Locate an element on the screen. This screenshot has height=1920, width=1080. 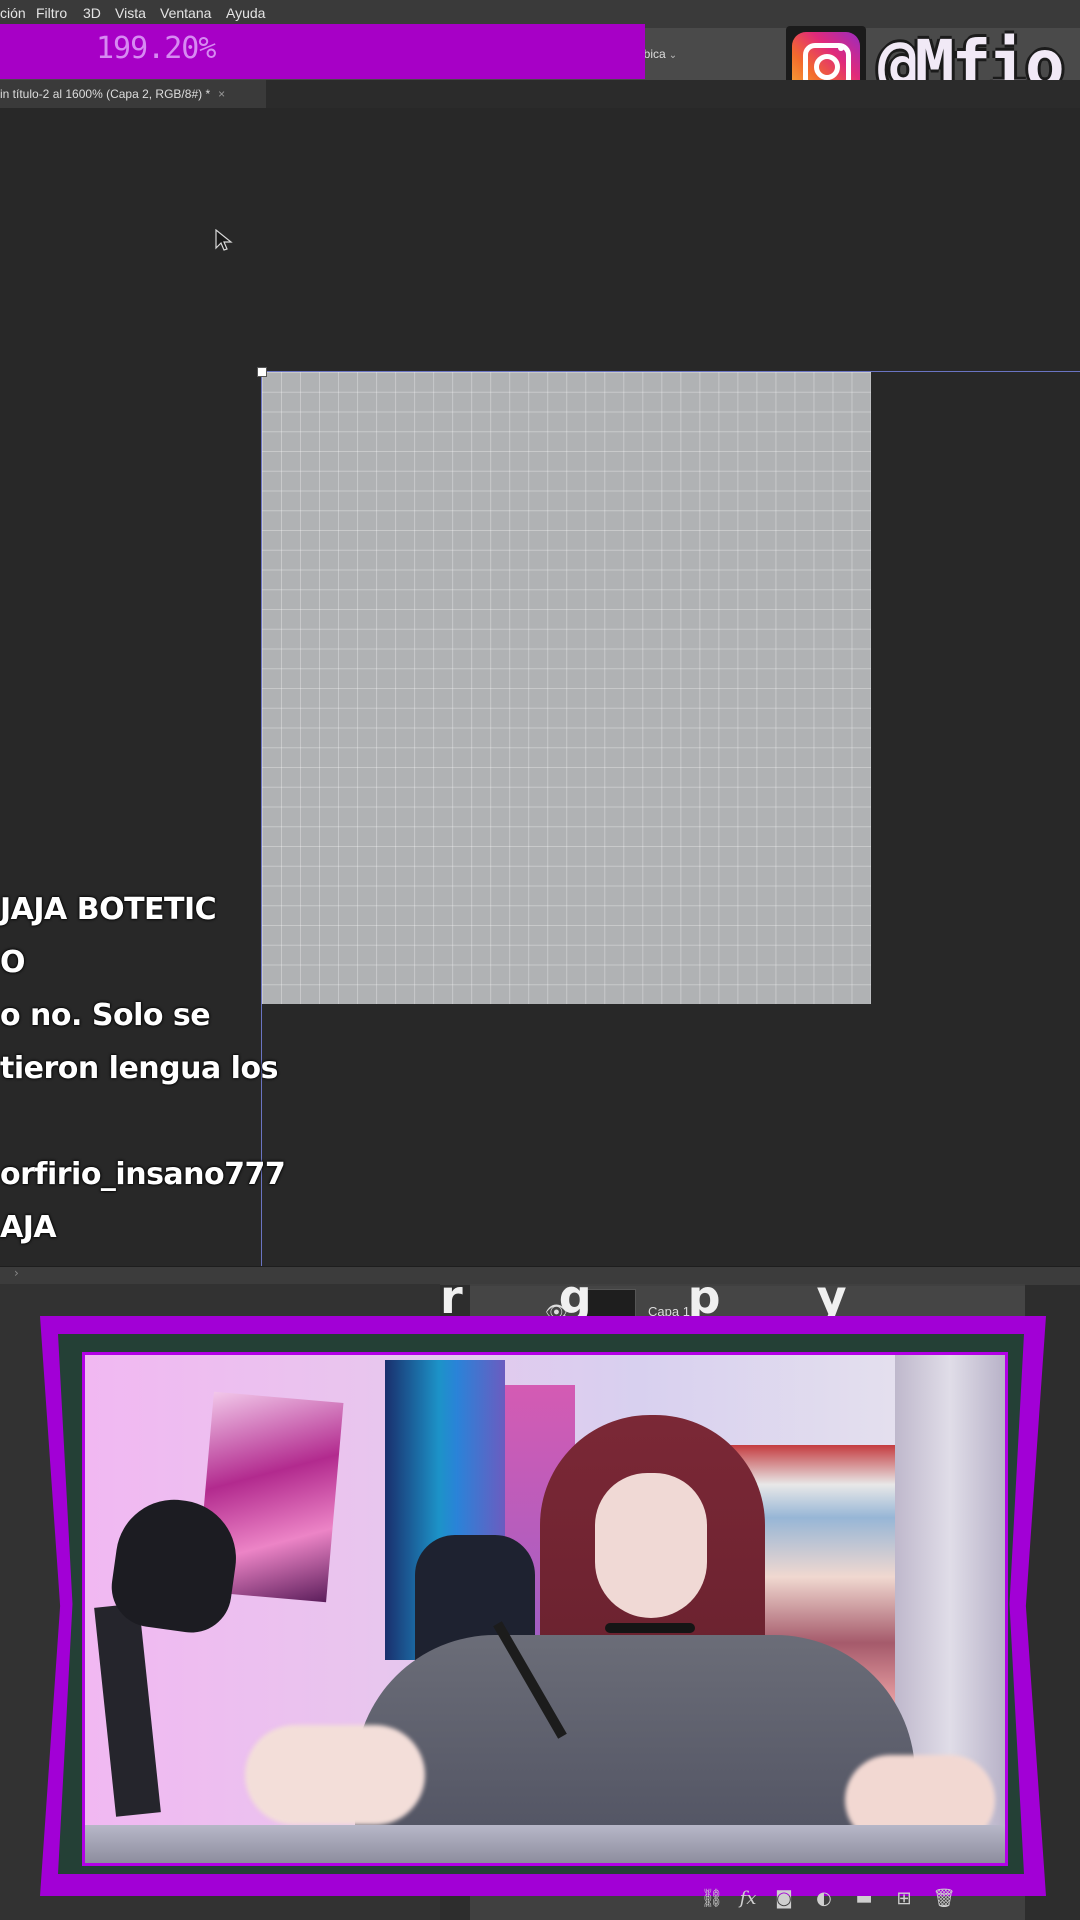
new-layer-icon: ⊞ is located at coordinates (904, 1898).